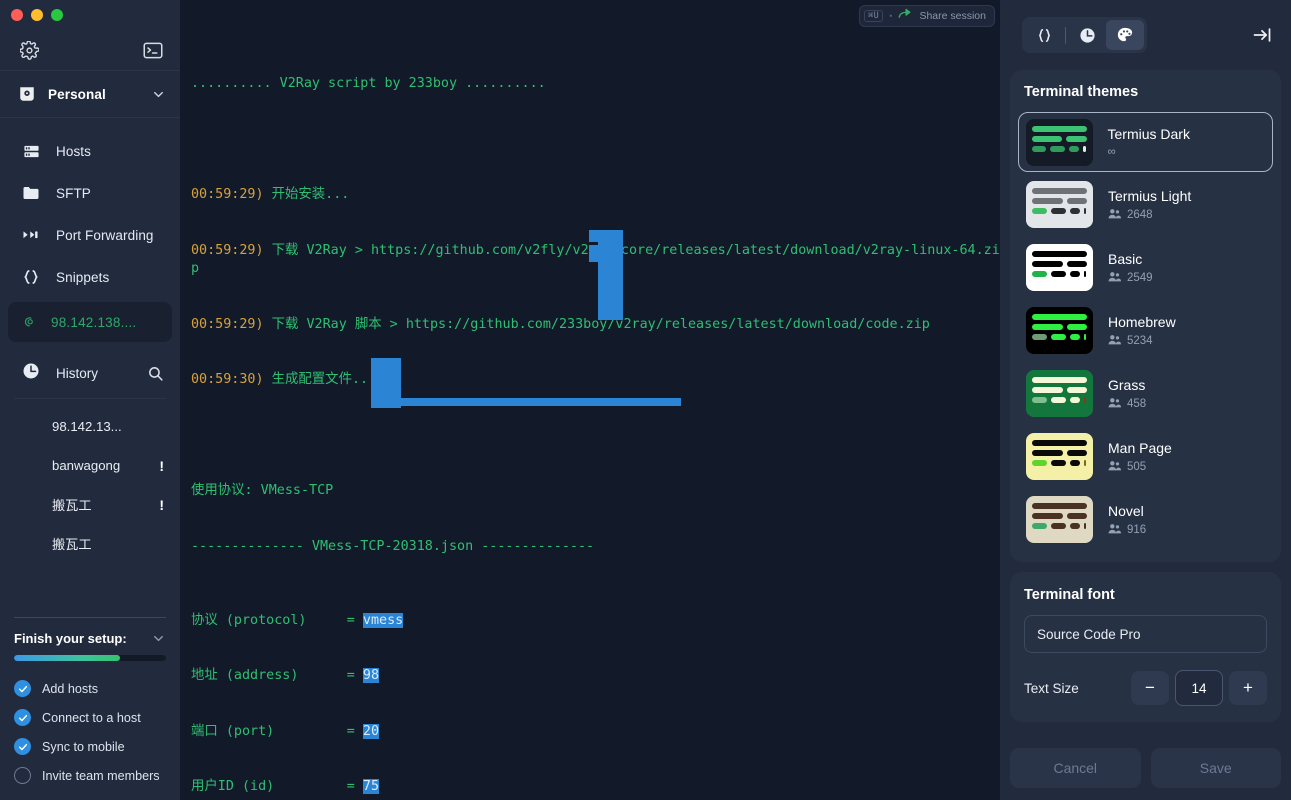 This screenshot has height=800, width=1291. What do you see at coordinates (1140, 467) in the screenshot?
I see `theme-usage: 505` at bounding box center [1140, 467].